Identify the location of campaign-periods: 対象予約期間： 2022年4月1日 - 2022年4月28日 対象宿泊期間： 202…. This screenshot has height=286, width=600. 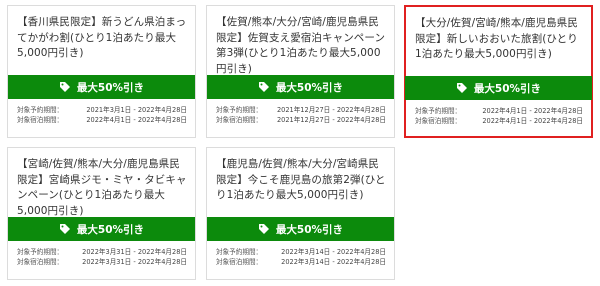
(499, 116).